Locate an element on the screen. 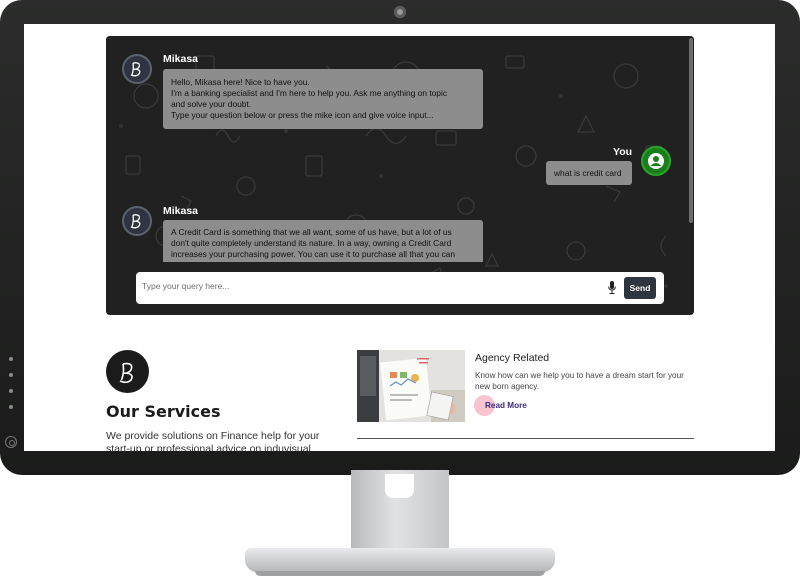  card-title: Agency Related is located at coordinates (512, 358).